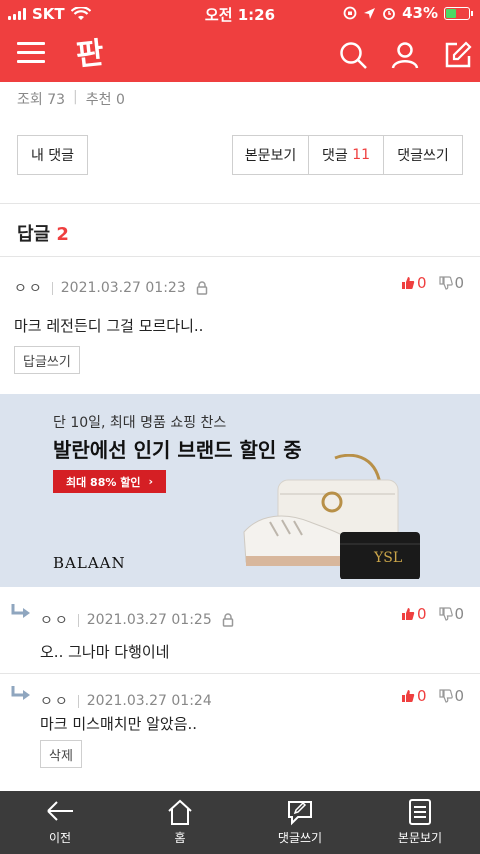  I want to click on tab-view-post: 본문보기, so click(420, 822).